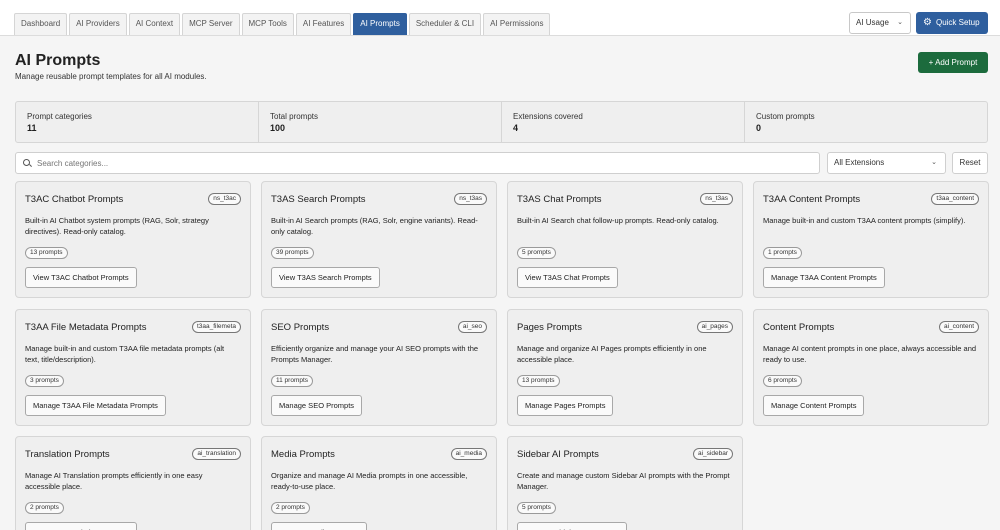  I want to click on tab-ai-permissions: AI Permissions, so click(517, 24).